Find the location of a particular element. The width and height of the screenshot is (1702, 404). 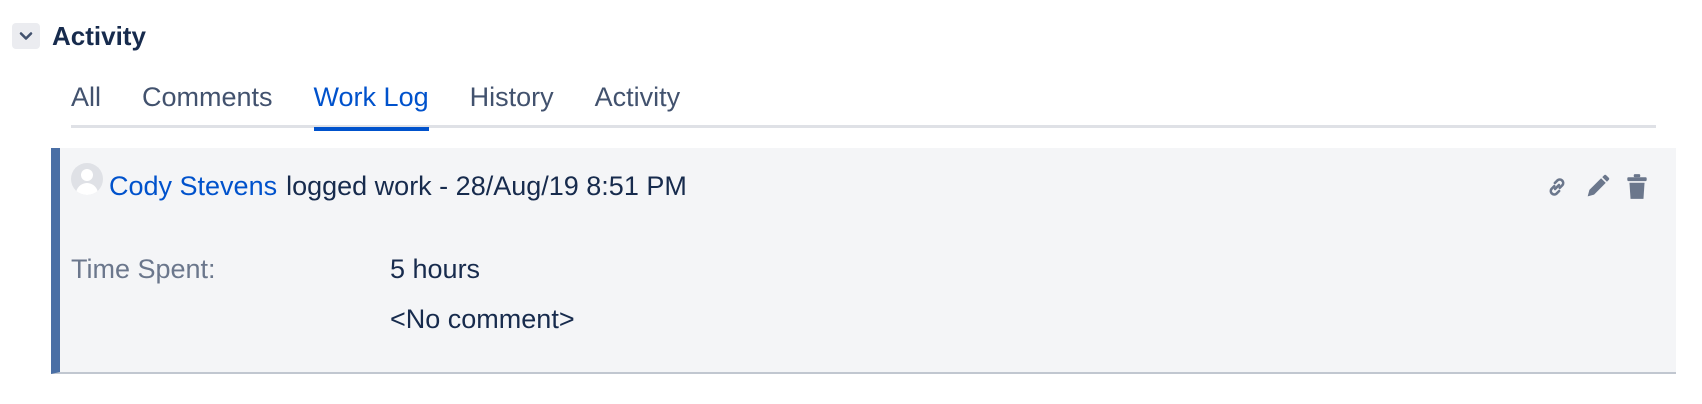

delete-icon is located at coordinates (1637, 186).